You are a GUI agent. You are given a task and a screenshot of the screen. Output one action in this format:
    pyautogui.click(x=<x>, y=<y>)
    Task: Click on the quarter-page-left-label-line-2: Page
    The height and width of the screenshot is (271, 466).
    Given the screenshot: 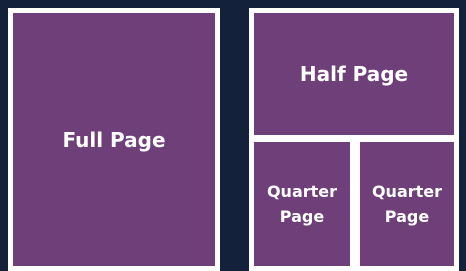 What is the action you would take?
    pyautogui.click(x=302, y=216)
    